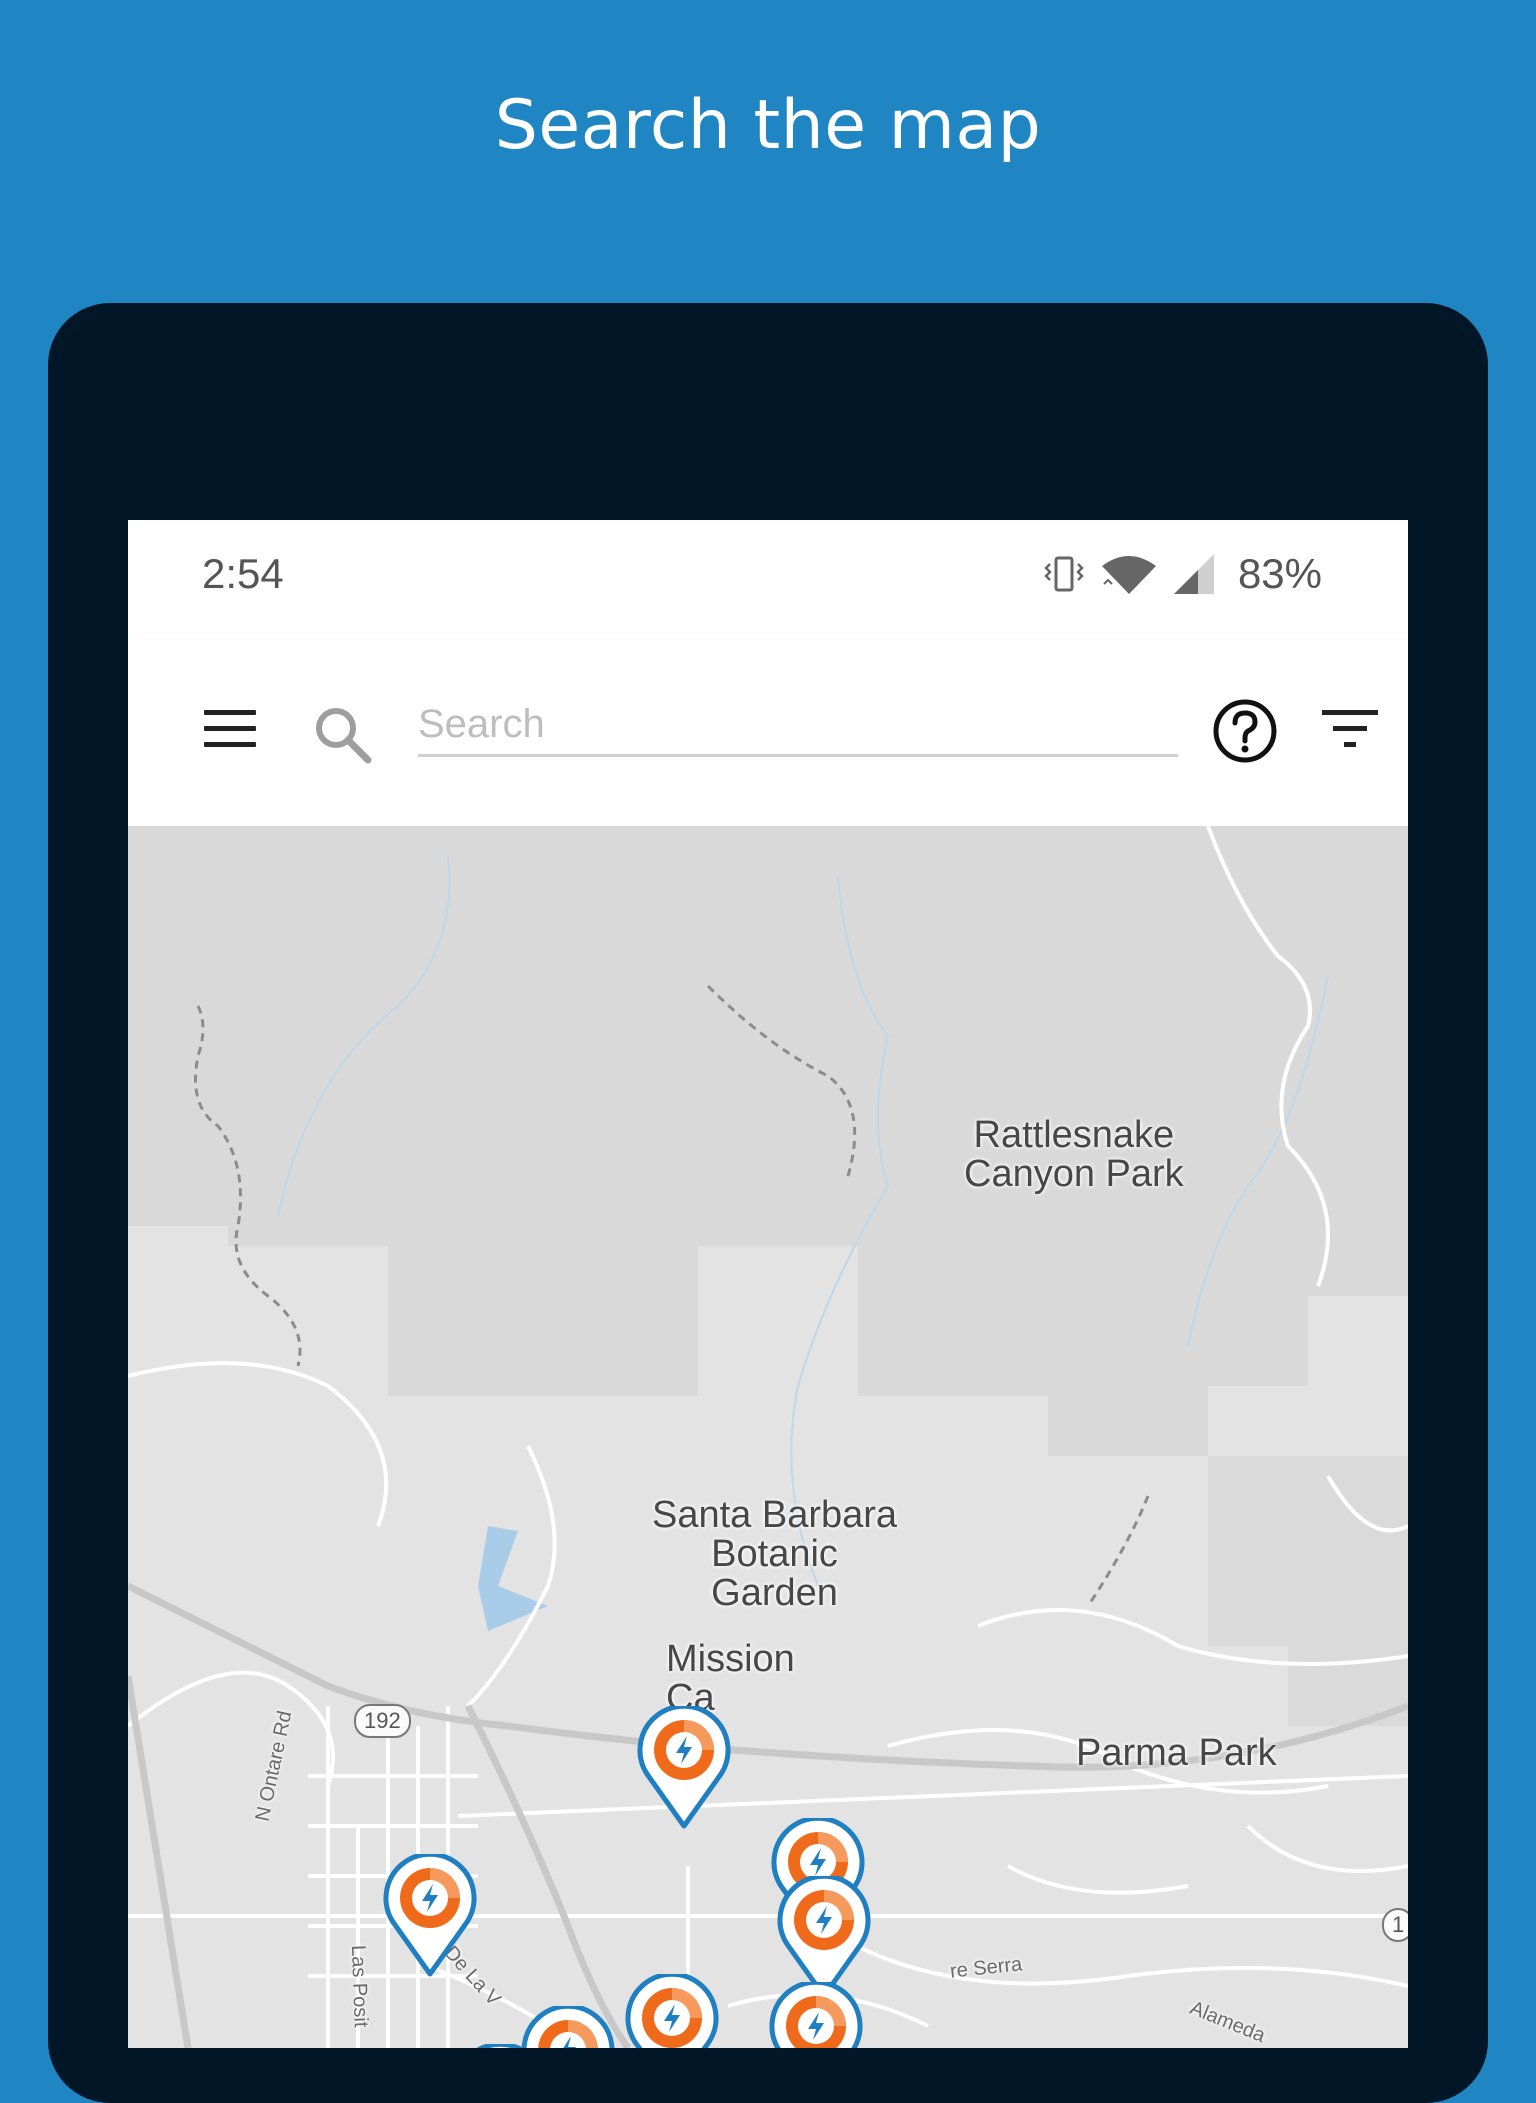  What do you see at coordinates (1074, 1154) in the screenshot?
I see `map-label-rattlesnake-canyon-park: Rattlesnake Canyon Park` at bounding box center [1074, 1154].